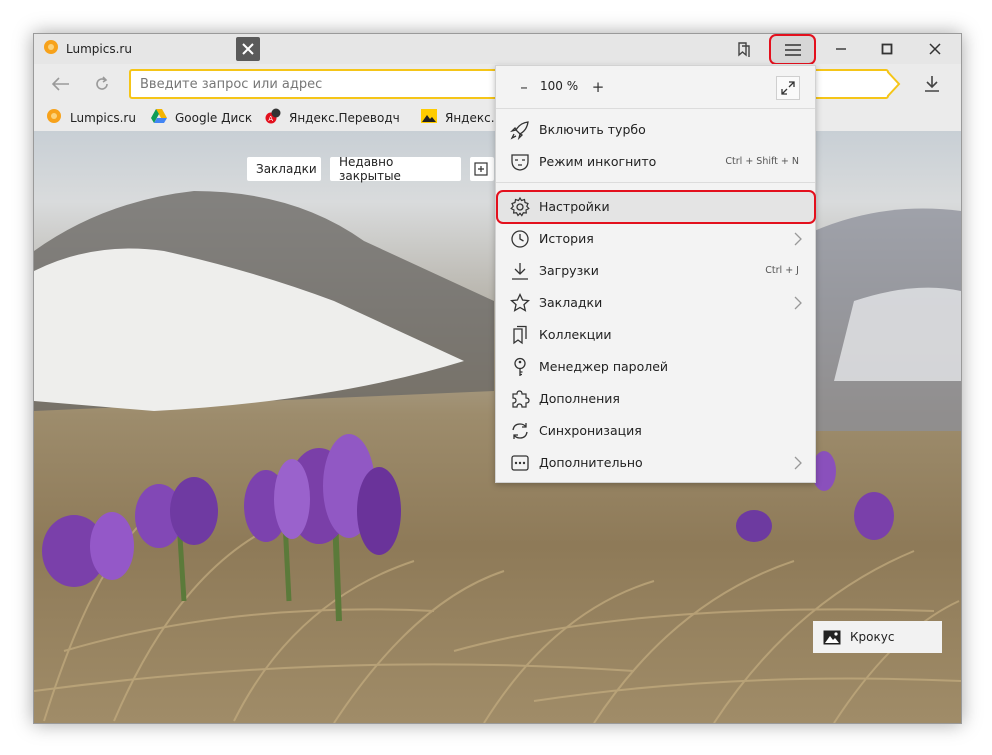 The image size is (992, 755). Describe the element at coordinates (429, 117) in the screenshot. I see `yandex-images-icon` at that location.